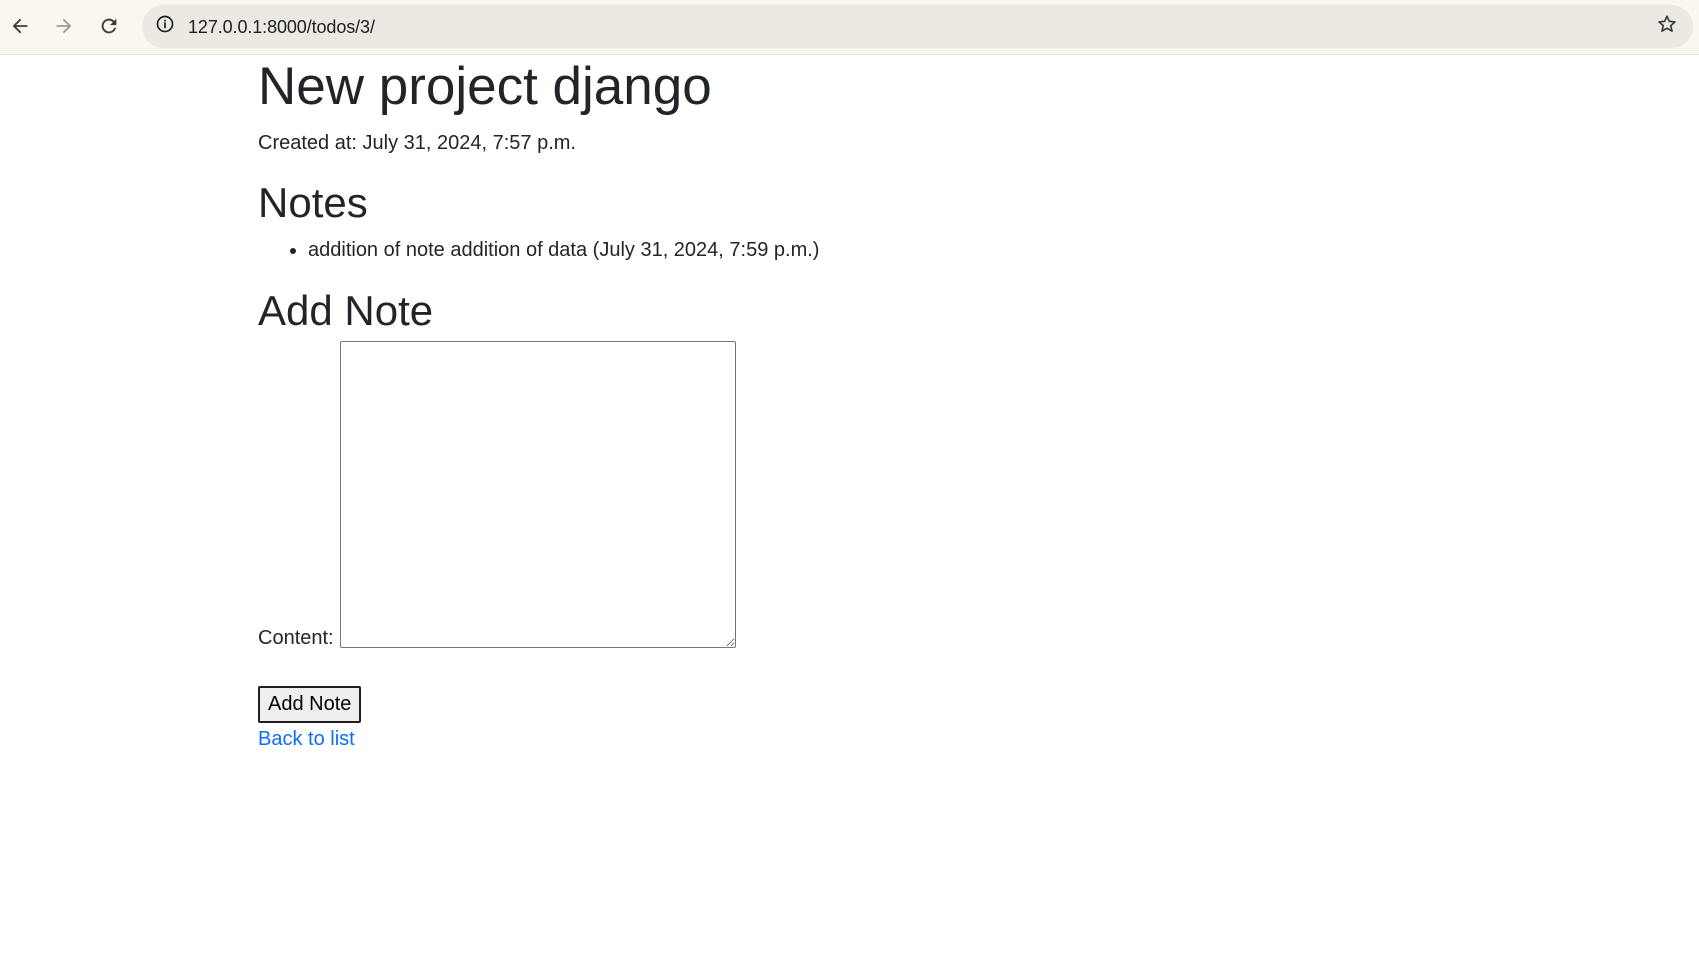 The image size is (1699, 961). I want to click on page-title: New project django, so click(485, 86).